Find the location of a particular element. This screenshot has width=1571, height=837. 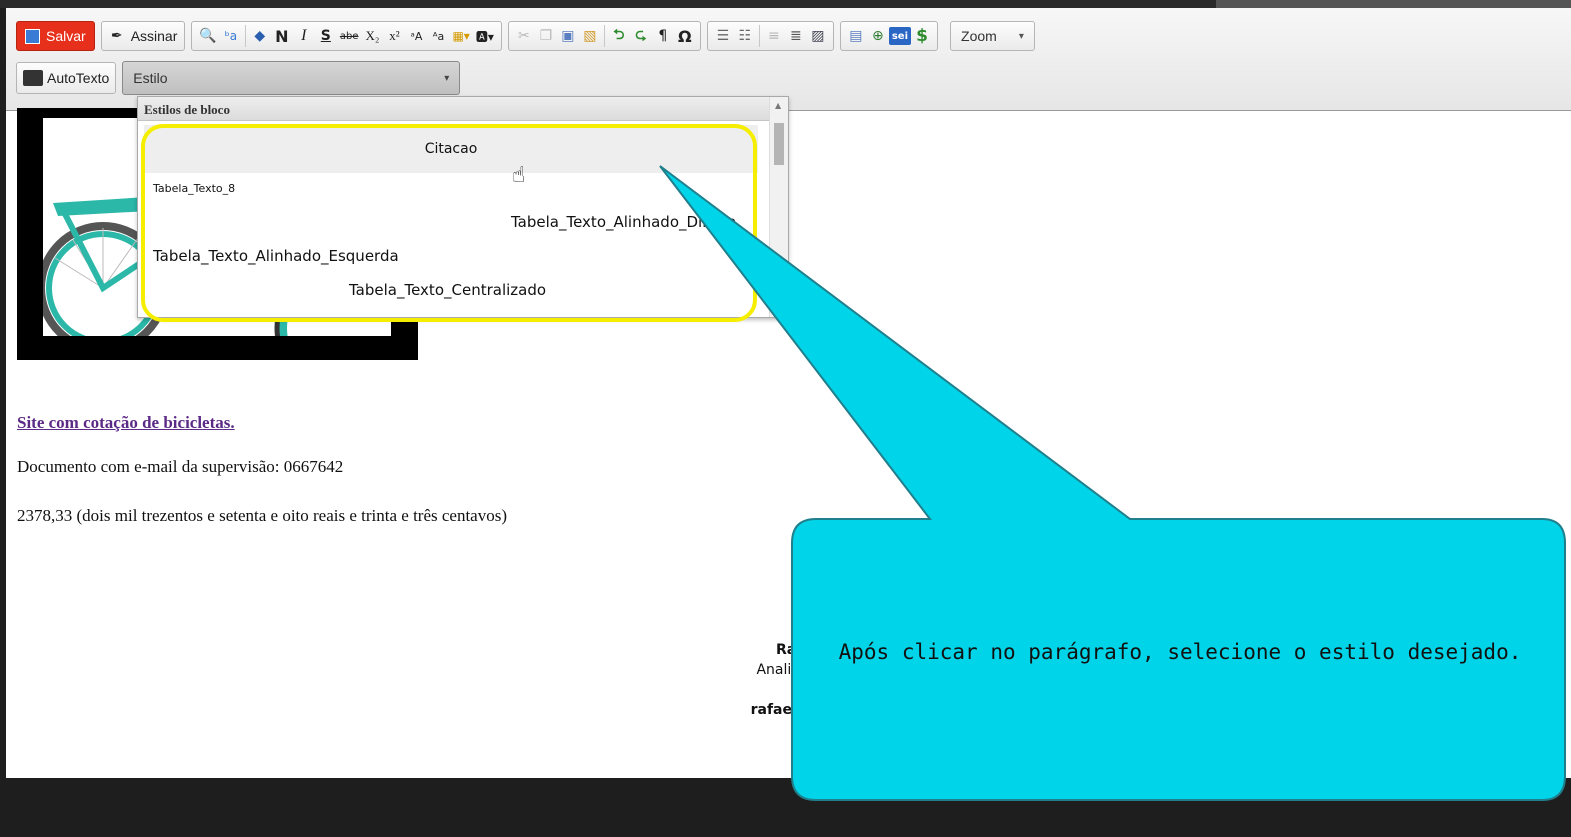

bold-button: N is located at coordinates (282, 36).